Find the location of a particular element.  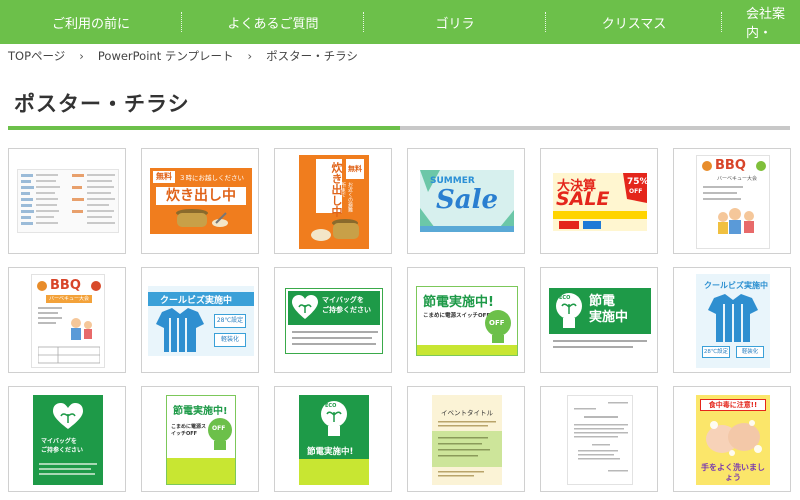

thumb-image: イベントタイトル is located at coordinates (467, 440).